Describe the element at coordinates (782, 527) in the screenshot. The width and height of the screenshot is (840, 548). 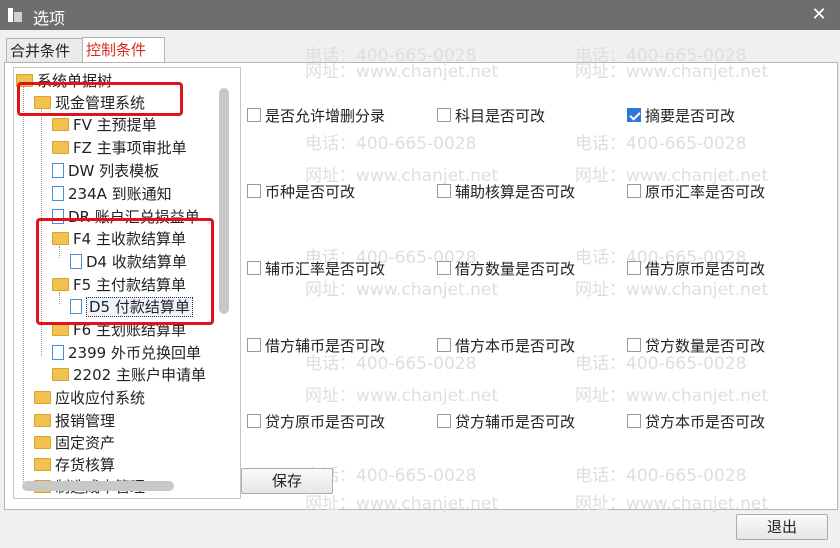
I see `exit-button: 退出` at that location.